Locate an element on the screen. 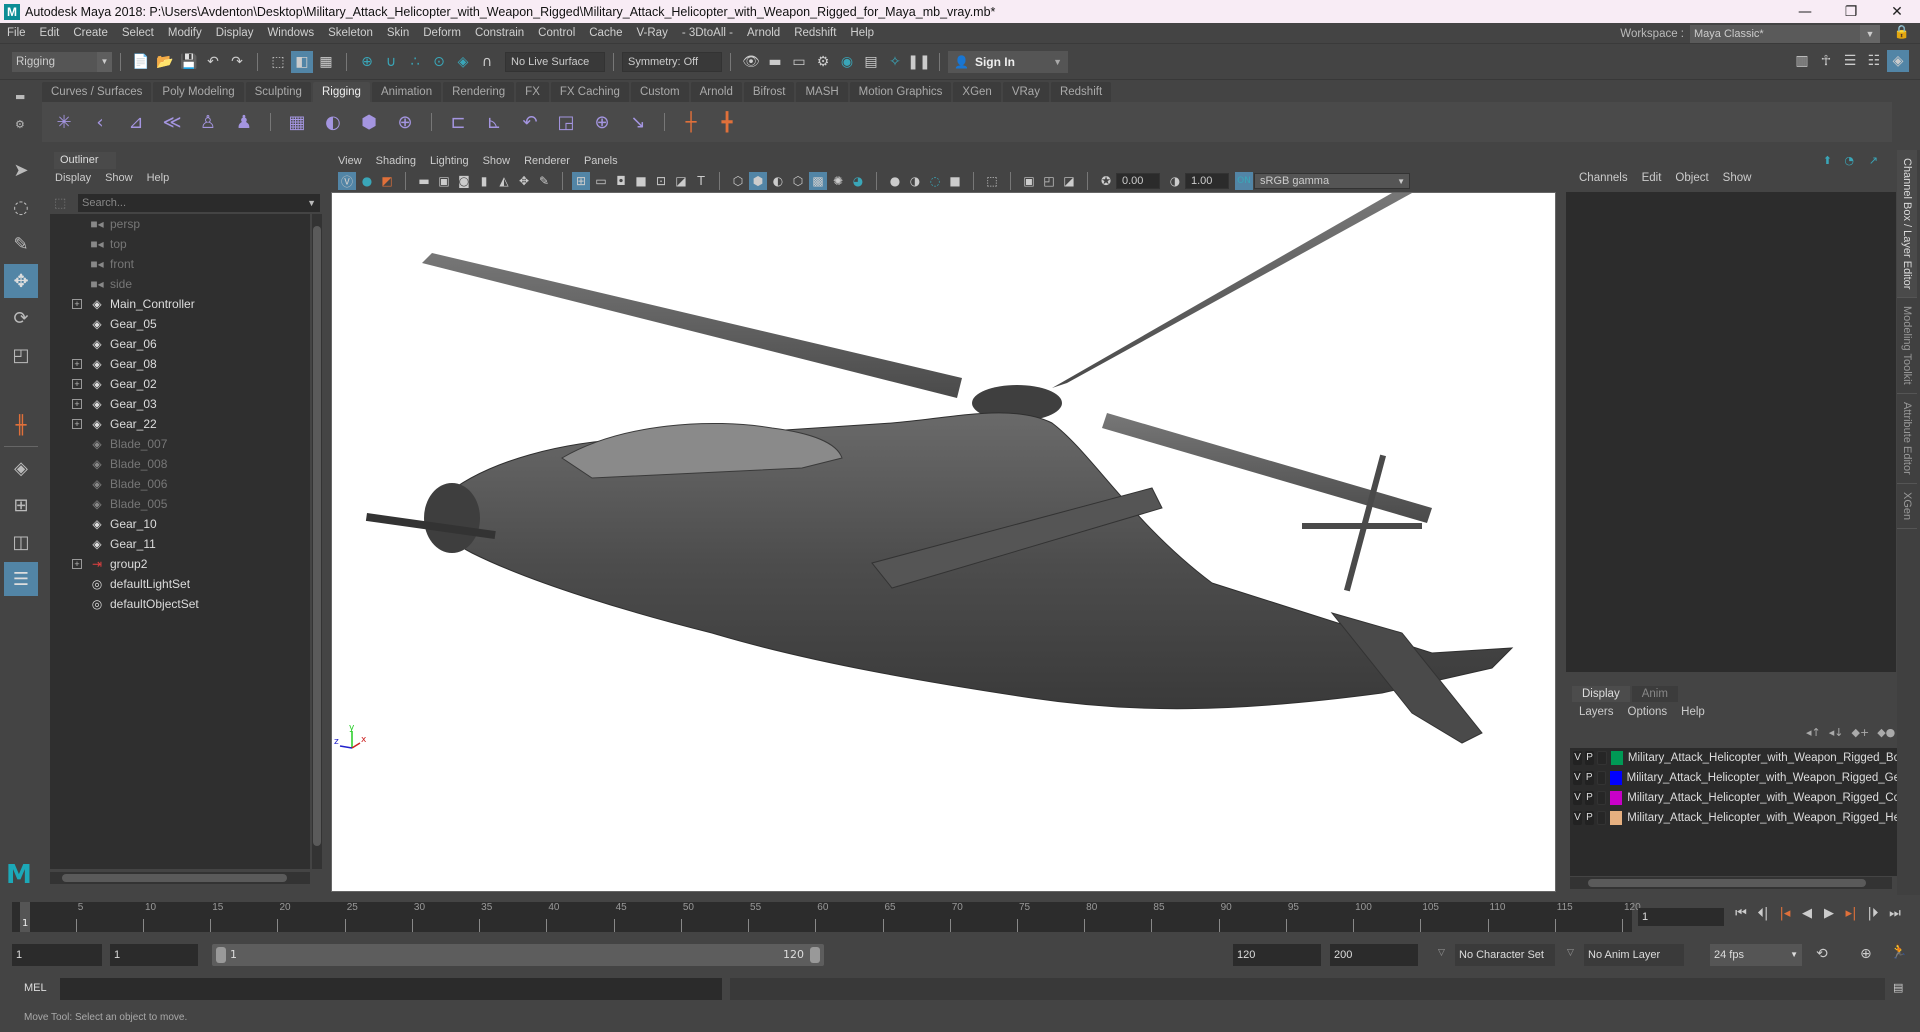  command-input is located at coordinates (391, 989).